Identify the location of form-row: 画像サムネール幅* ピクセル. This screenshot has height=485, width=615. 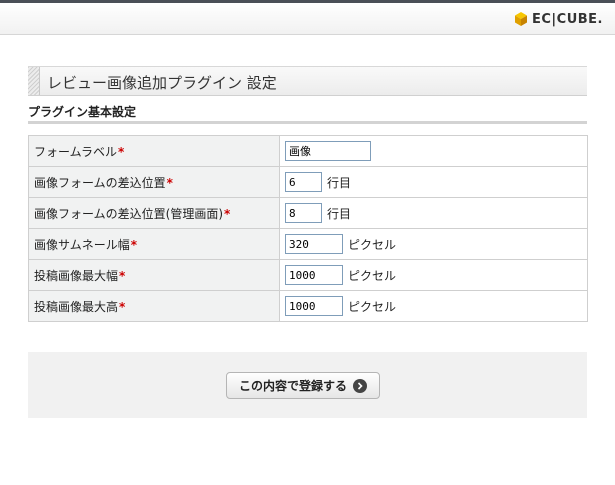
(308, 244).